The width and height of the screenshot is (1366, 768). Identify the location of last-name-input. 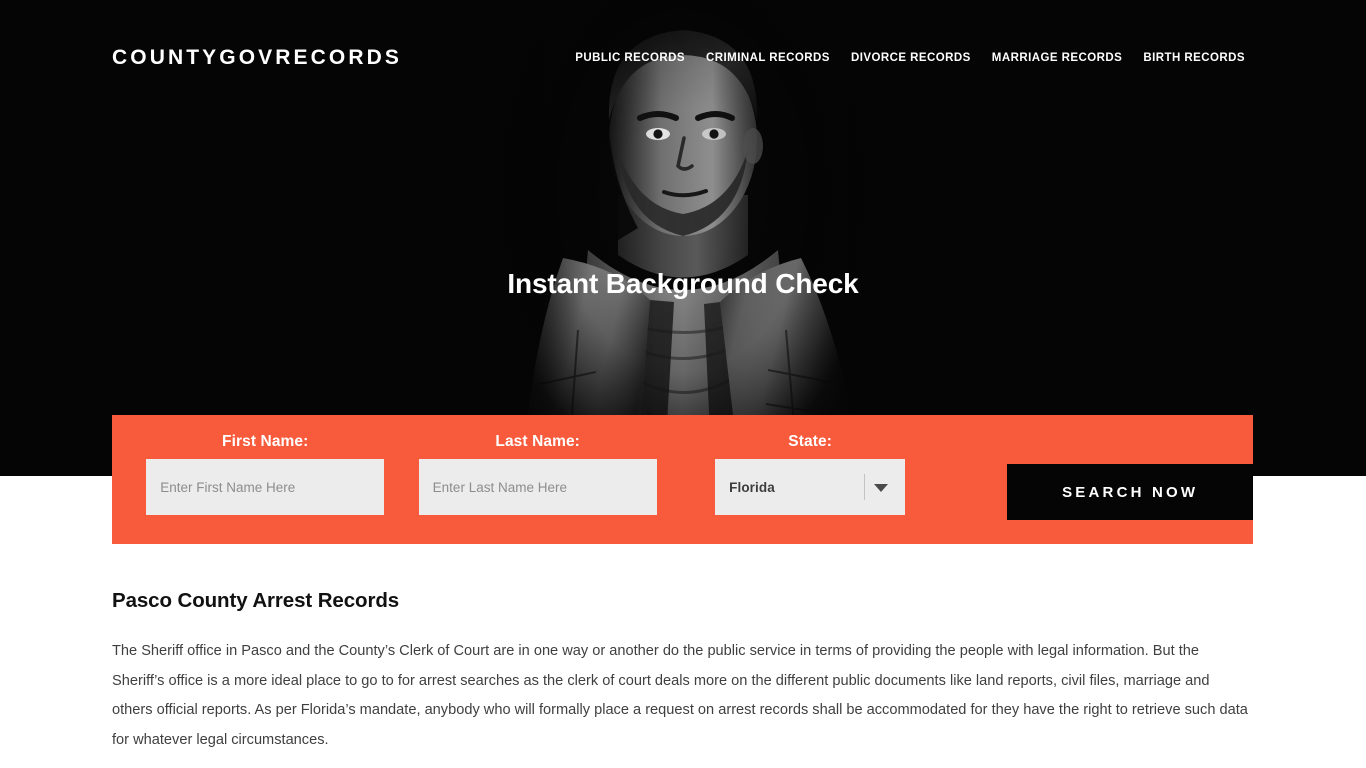
(537, 487).